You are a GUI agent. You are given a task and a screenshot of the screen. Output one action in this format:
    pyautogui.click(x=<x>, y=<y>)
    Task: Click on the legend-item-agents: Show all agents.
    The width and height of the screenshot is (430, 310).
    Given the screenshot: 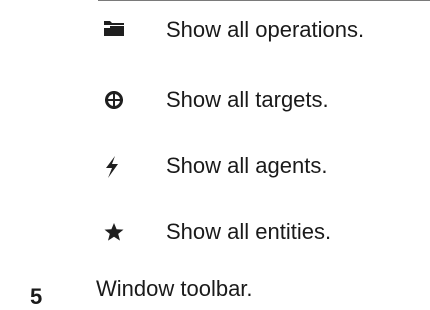 What is the action you would take?
    pyautogui.click(x=263, y=166)
    